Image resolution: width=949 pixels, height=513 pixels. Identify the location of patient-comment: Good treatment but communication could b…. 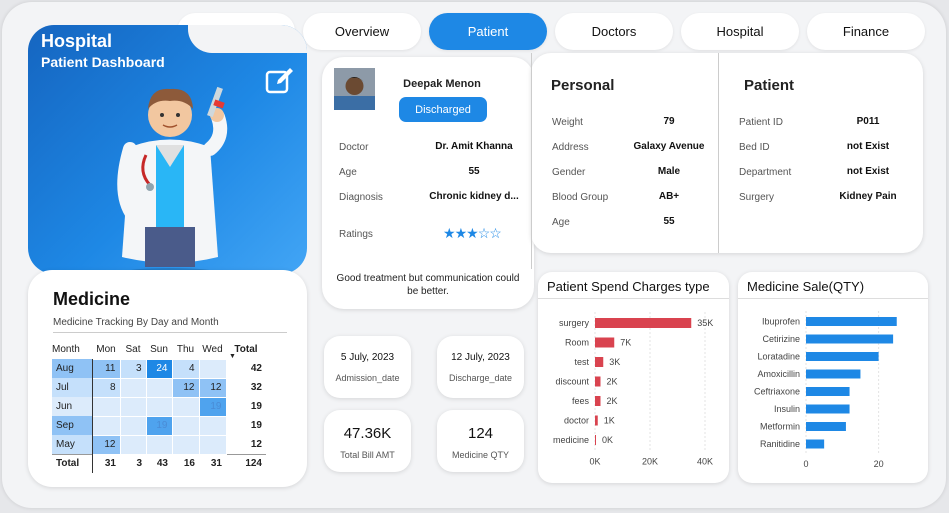
(428, 285).